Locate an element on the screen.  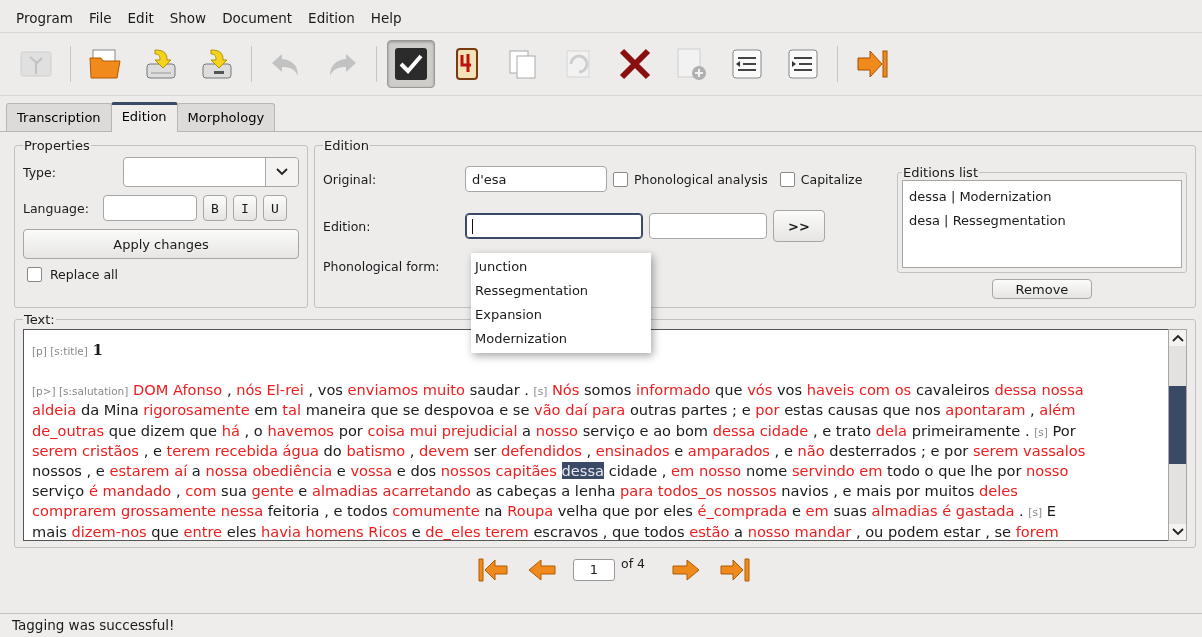
apply-changes-button: Apply changes is located at coordinates (161, 244).